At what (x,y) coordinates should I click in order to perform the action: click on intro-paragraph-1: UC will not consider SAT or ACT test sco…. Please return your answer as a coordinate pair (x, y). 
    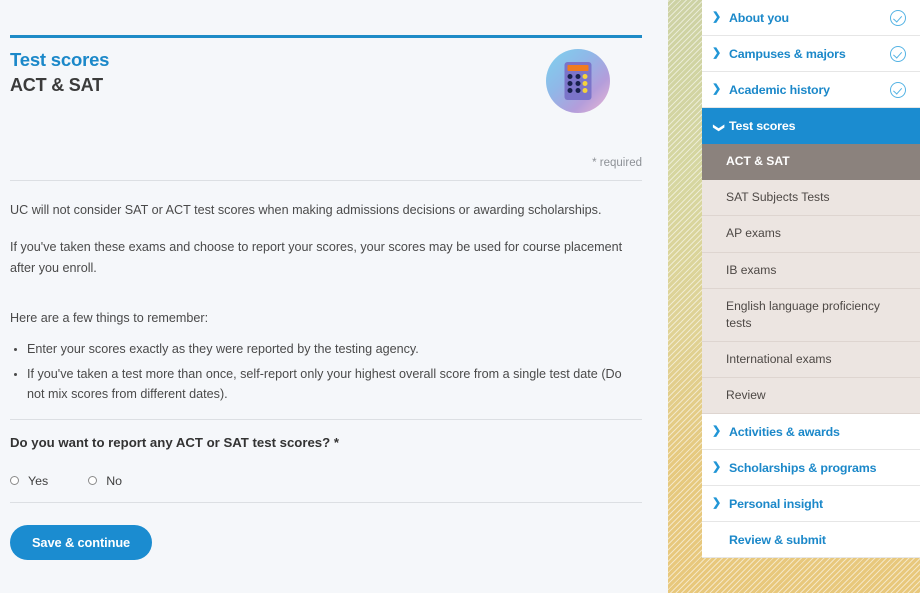
    Looking at the image, I should click on (306, 210).